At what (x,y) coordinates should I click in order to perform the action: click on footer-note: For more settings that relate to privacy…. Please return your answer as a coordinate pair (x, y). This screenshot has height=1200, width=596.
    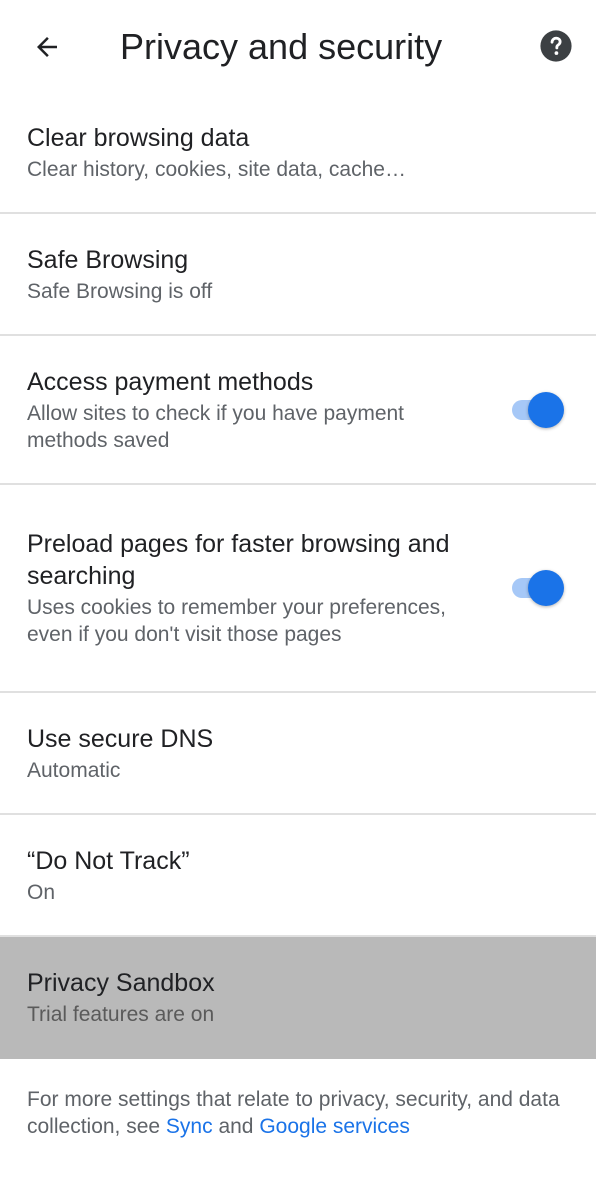
    Looking at the image, I should click on (299, 1113).